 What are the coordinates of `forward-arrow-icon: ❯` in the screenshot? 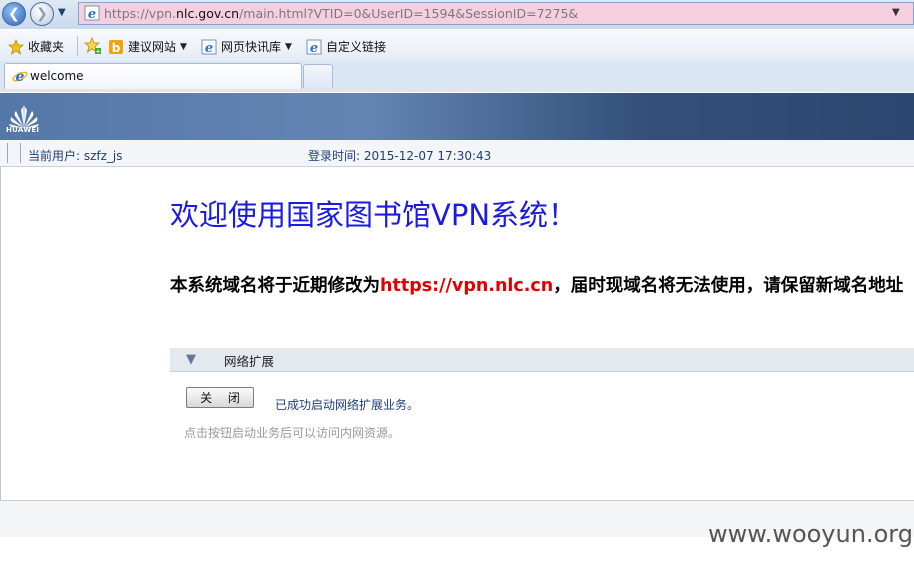 It's located at (42, 14).